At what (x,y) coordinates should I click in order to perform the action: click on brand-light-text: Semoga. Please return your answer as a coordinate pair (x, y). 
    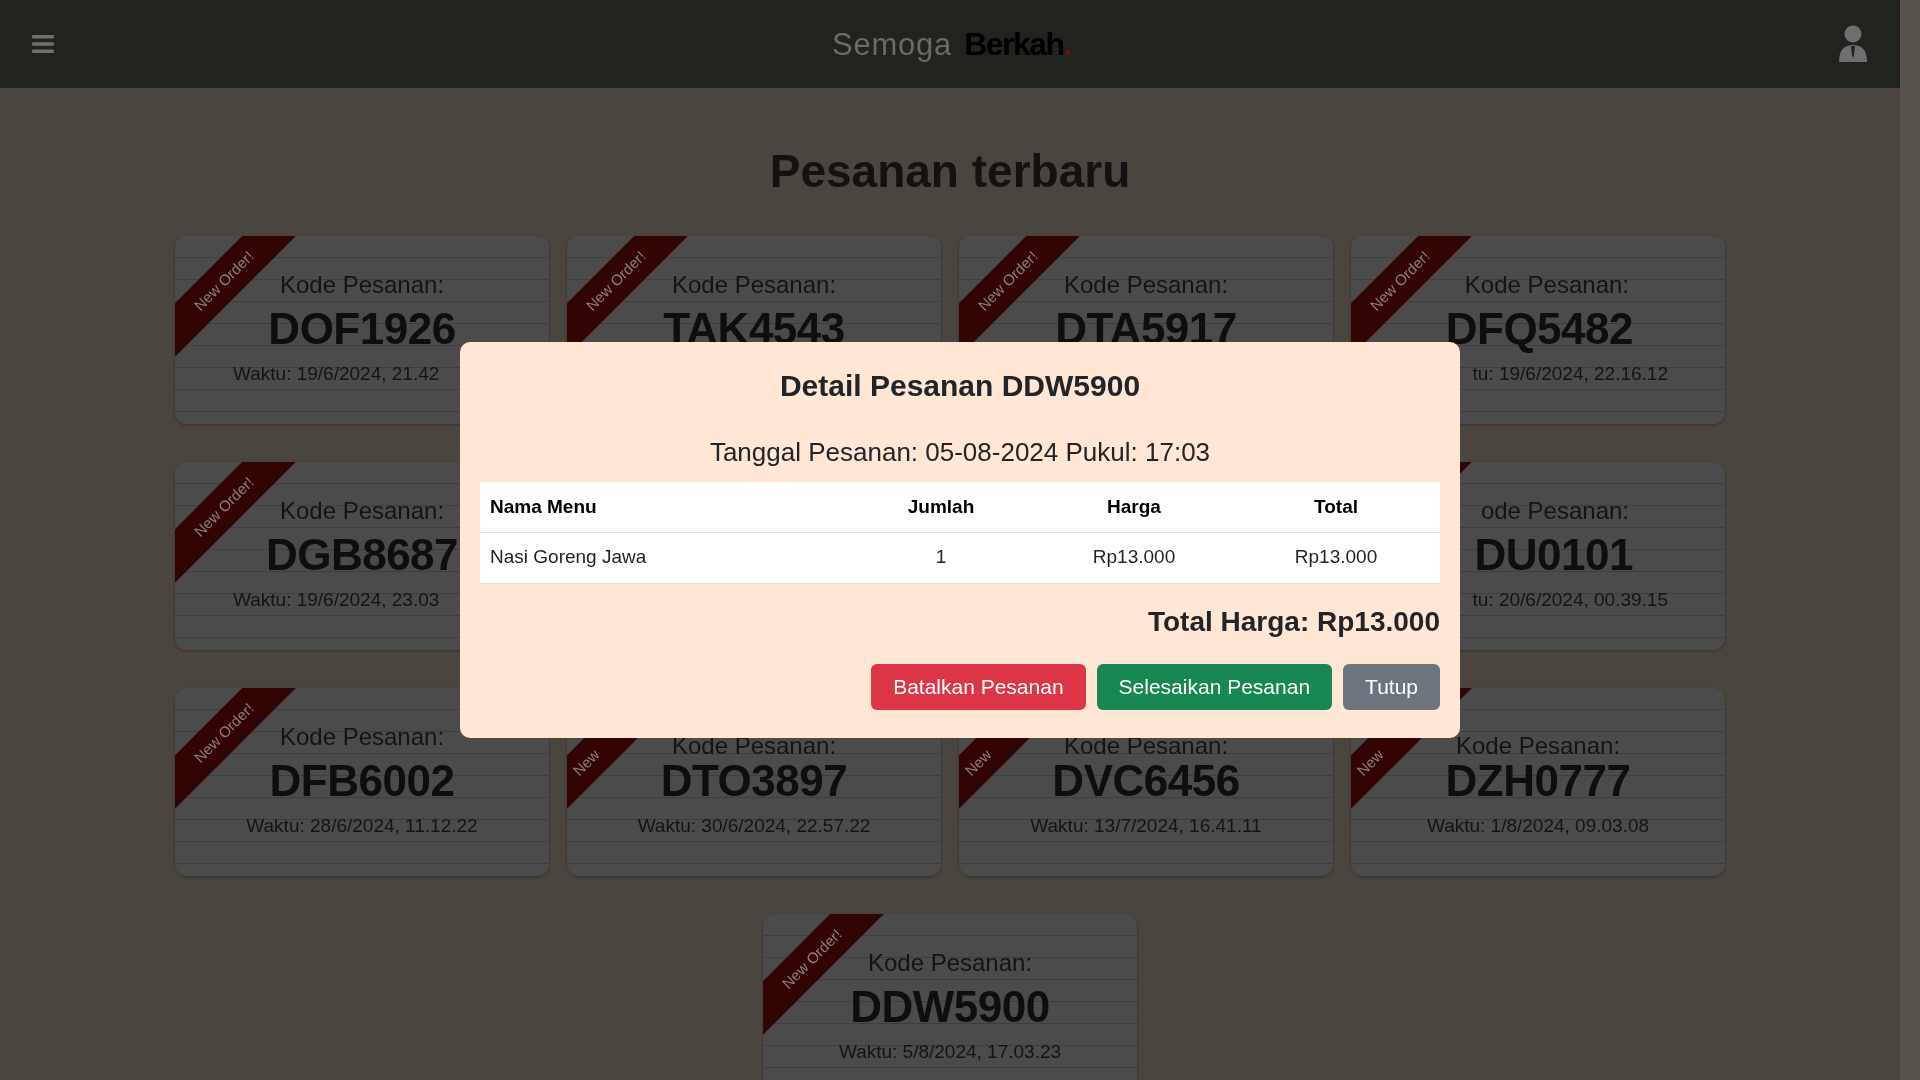
    Looking at the image, I should click on (892, 44).